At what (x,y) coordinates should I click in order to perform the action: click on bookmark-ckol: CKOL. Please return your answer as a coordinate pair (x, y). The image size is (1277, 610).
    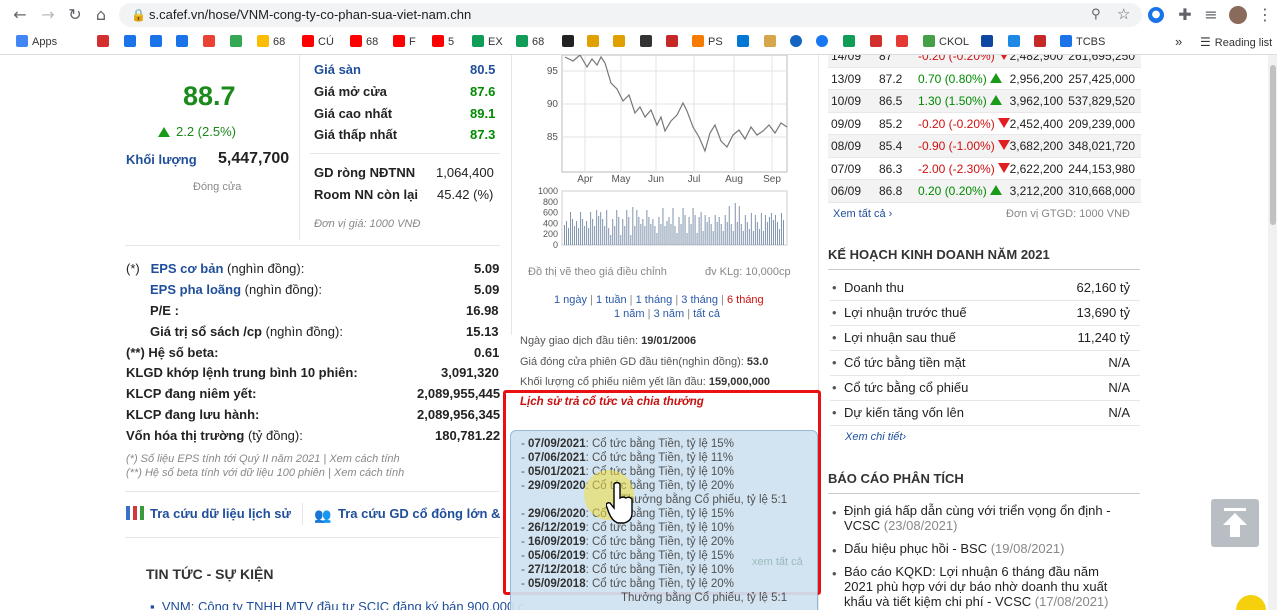
    Looking at the image, I should click on (946, 42).